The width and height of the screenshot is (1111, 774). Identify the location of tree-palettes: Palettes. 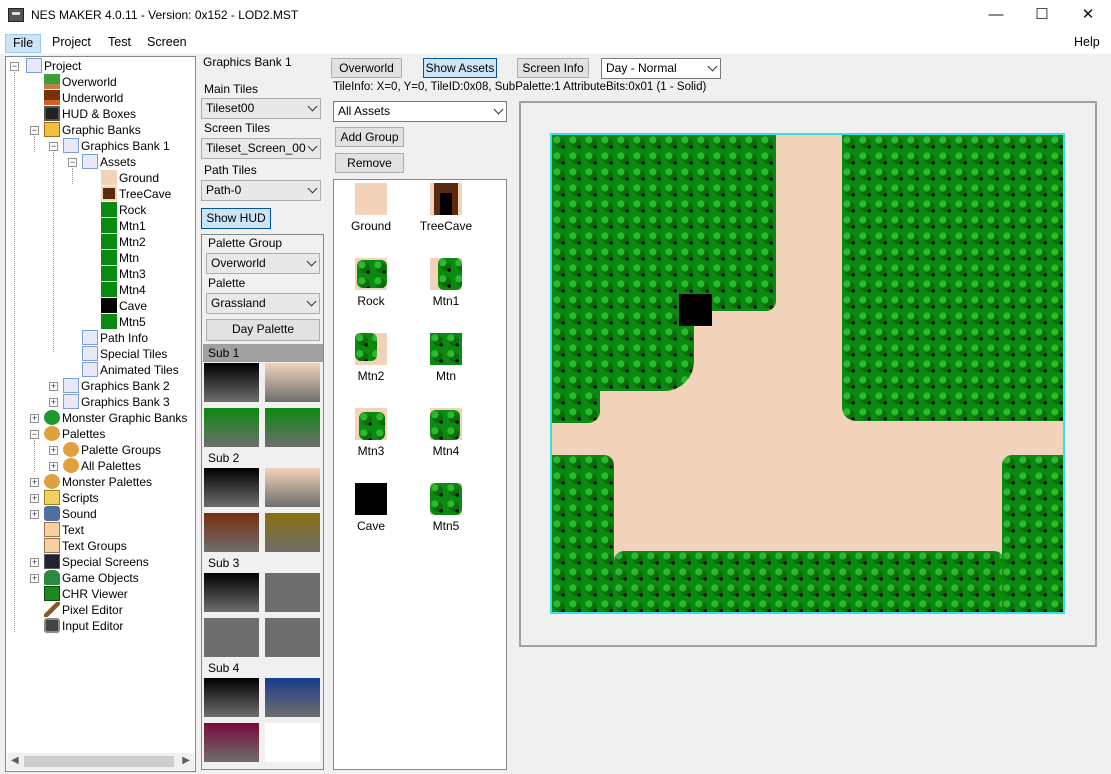
(74, 434).